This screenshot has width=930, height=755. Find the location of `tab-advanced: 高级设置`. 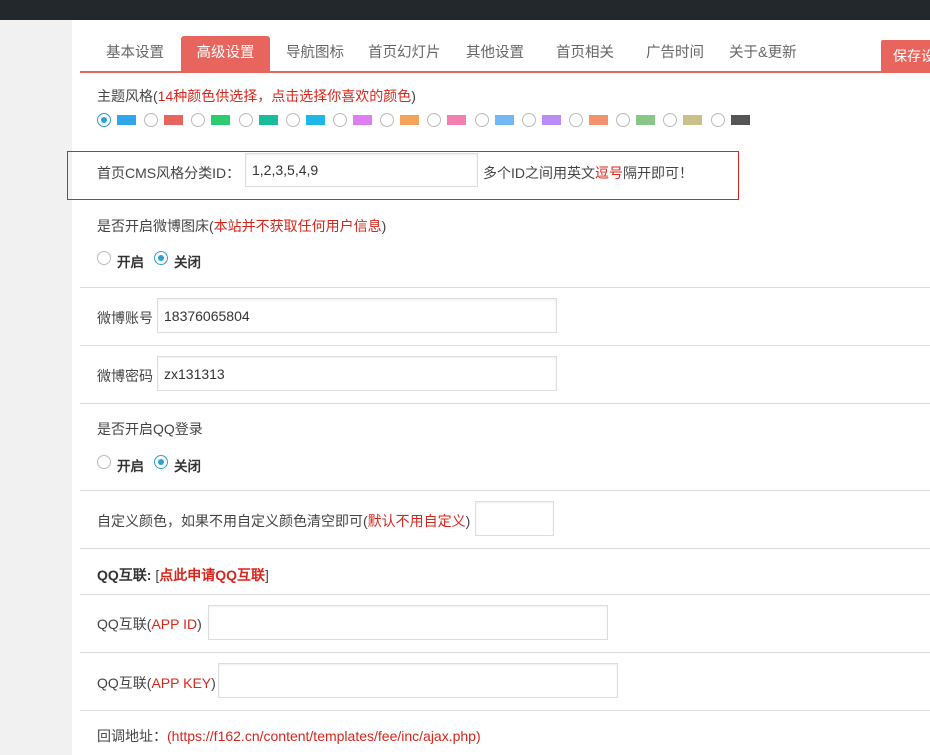

tab-advanced: 高级设置 is located at coordinates (225, 53).